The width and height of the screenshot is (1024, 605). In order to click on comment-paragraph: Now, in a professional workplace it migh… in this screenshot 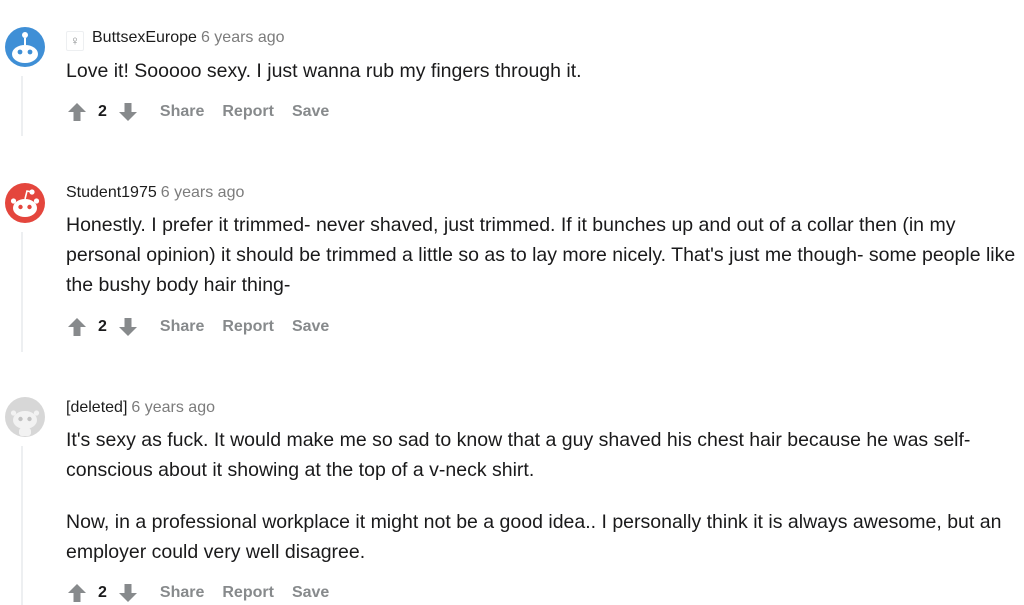, I will do `click(534, 537)`.